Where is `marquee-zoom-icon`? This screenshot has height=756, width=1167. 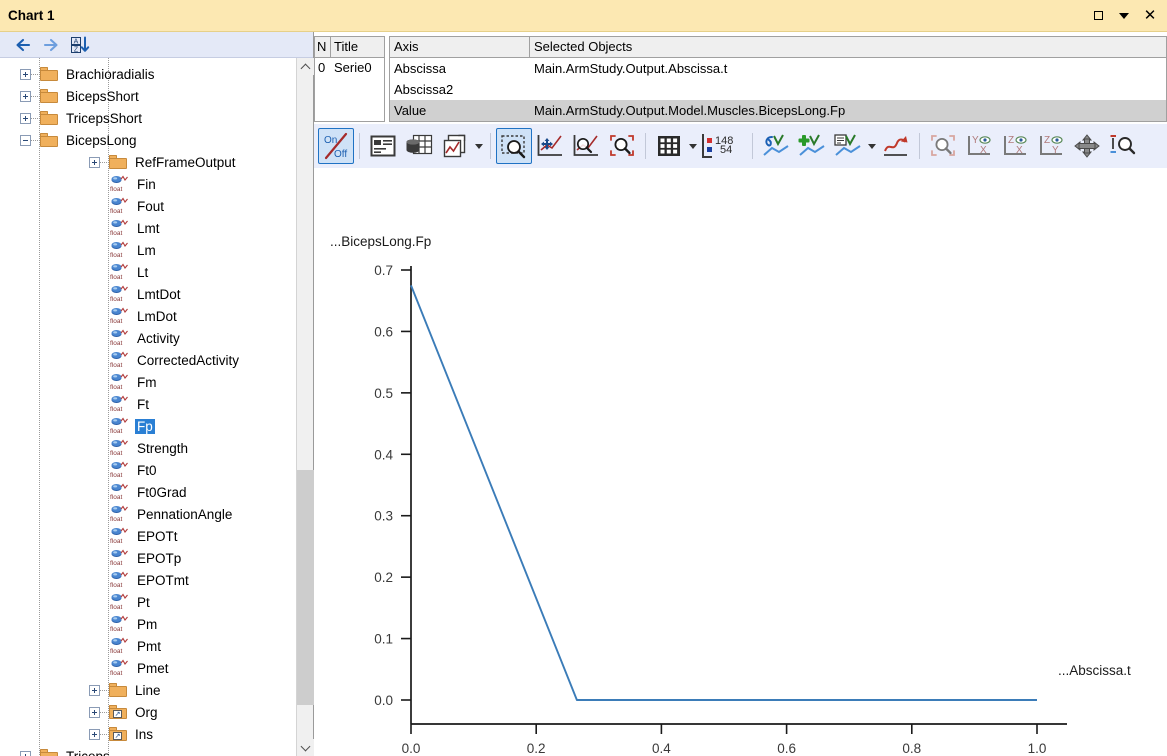
marquee-zoom-icon is located at coordinates (514, 146).